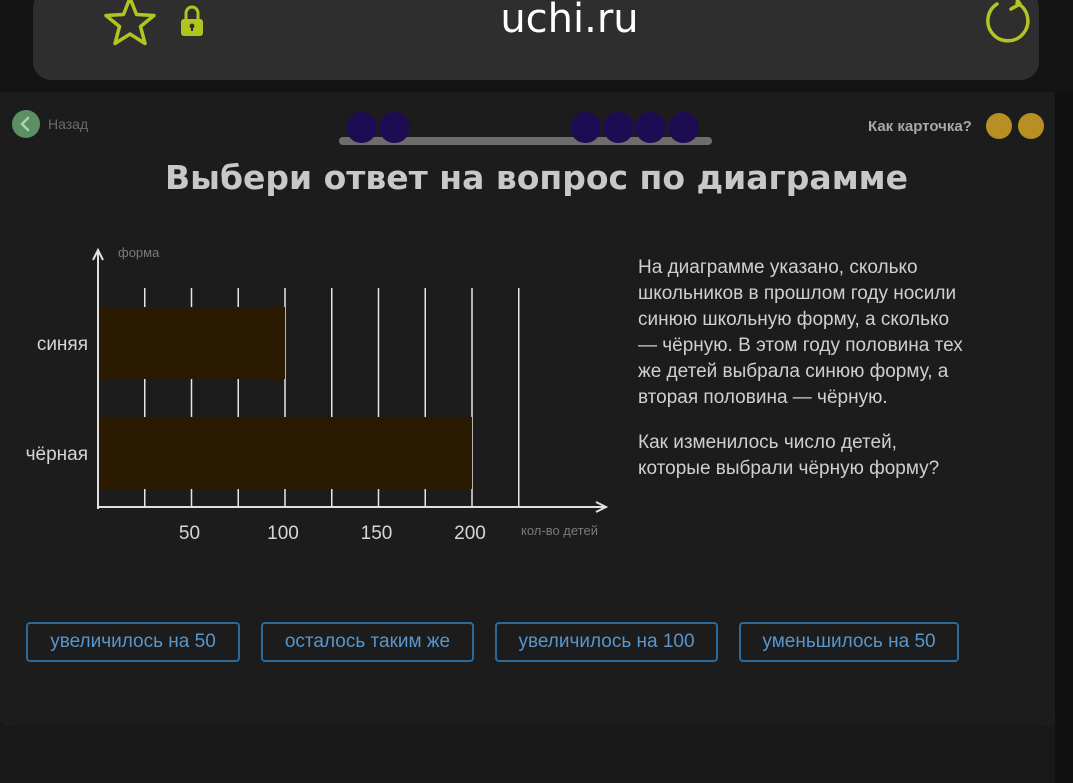 The image size is (1073, 783). What do you see at coordinates (559, 530) in the screenshot?
I see `x-axis-label: кол-во детей` at bounding box center [559, 530].